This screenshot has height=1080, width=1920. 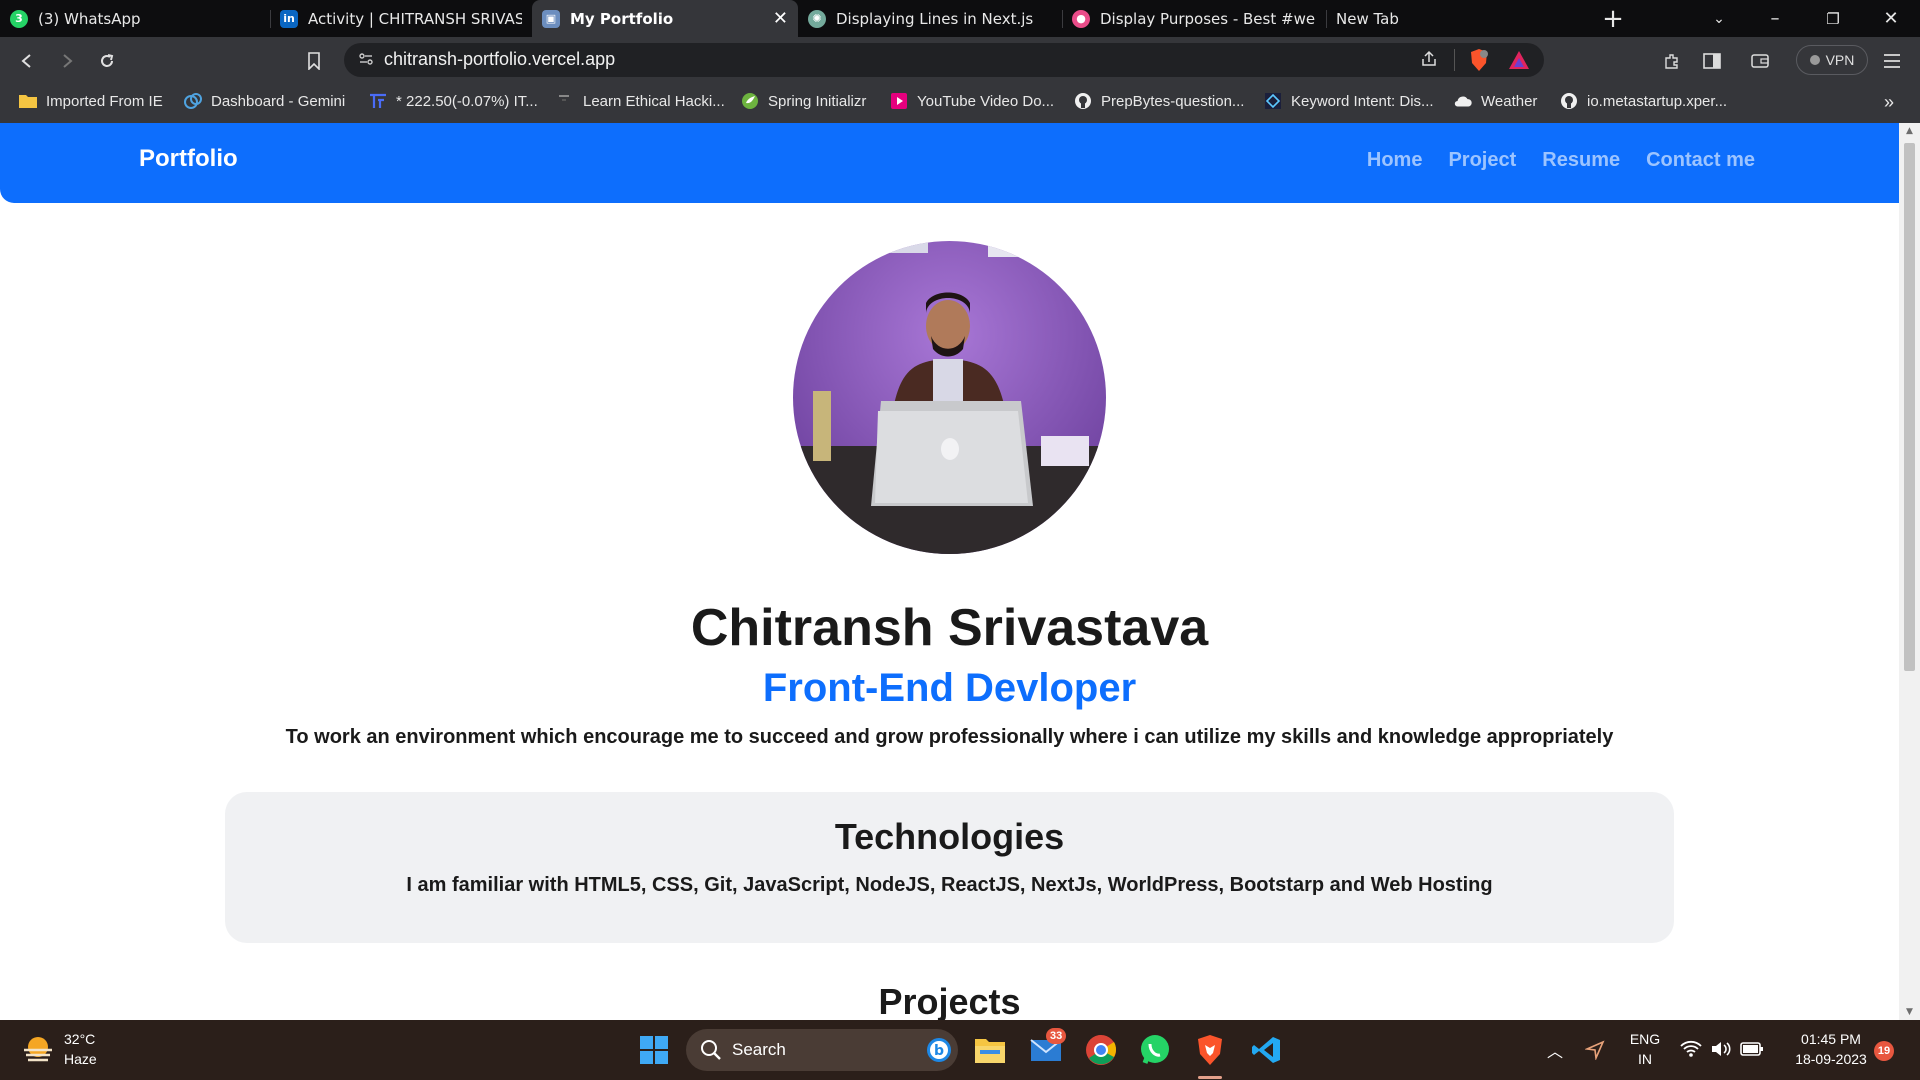 I want to click on browser-toolbar: chitransh-portfolio.vercel.app VPN, so click(x=960, y=60).